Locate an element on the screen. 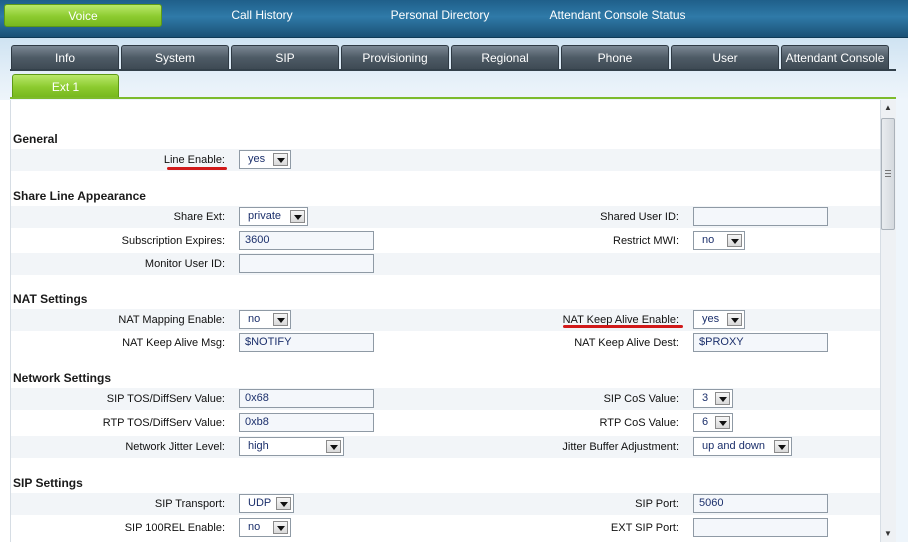 Image resolution: width=908 pixels, height=542 pixels. jitter-buffer-adjustment-value: up and down is located at coordinates (733, 446).